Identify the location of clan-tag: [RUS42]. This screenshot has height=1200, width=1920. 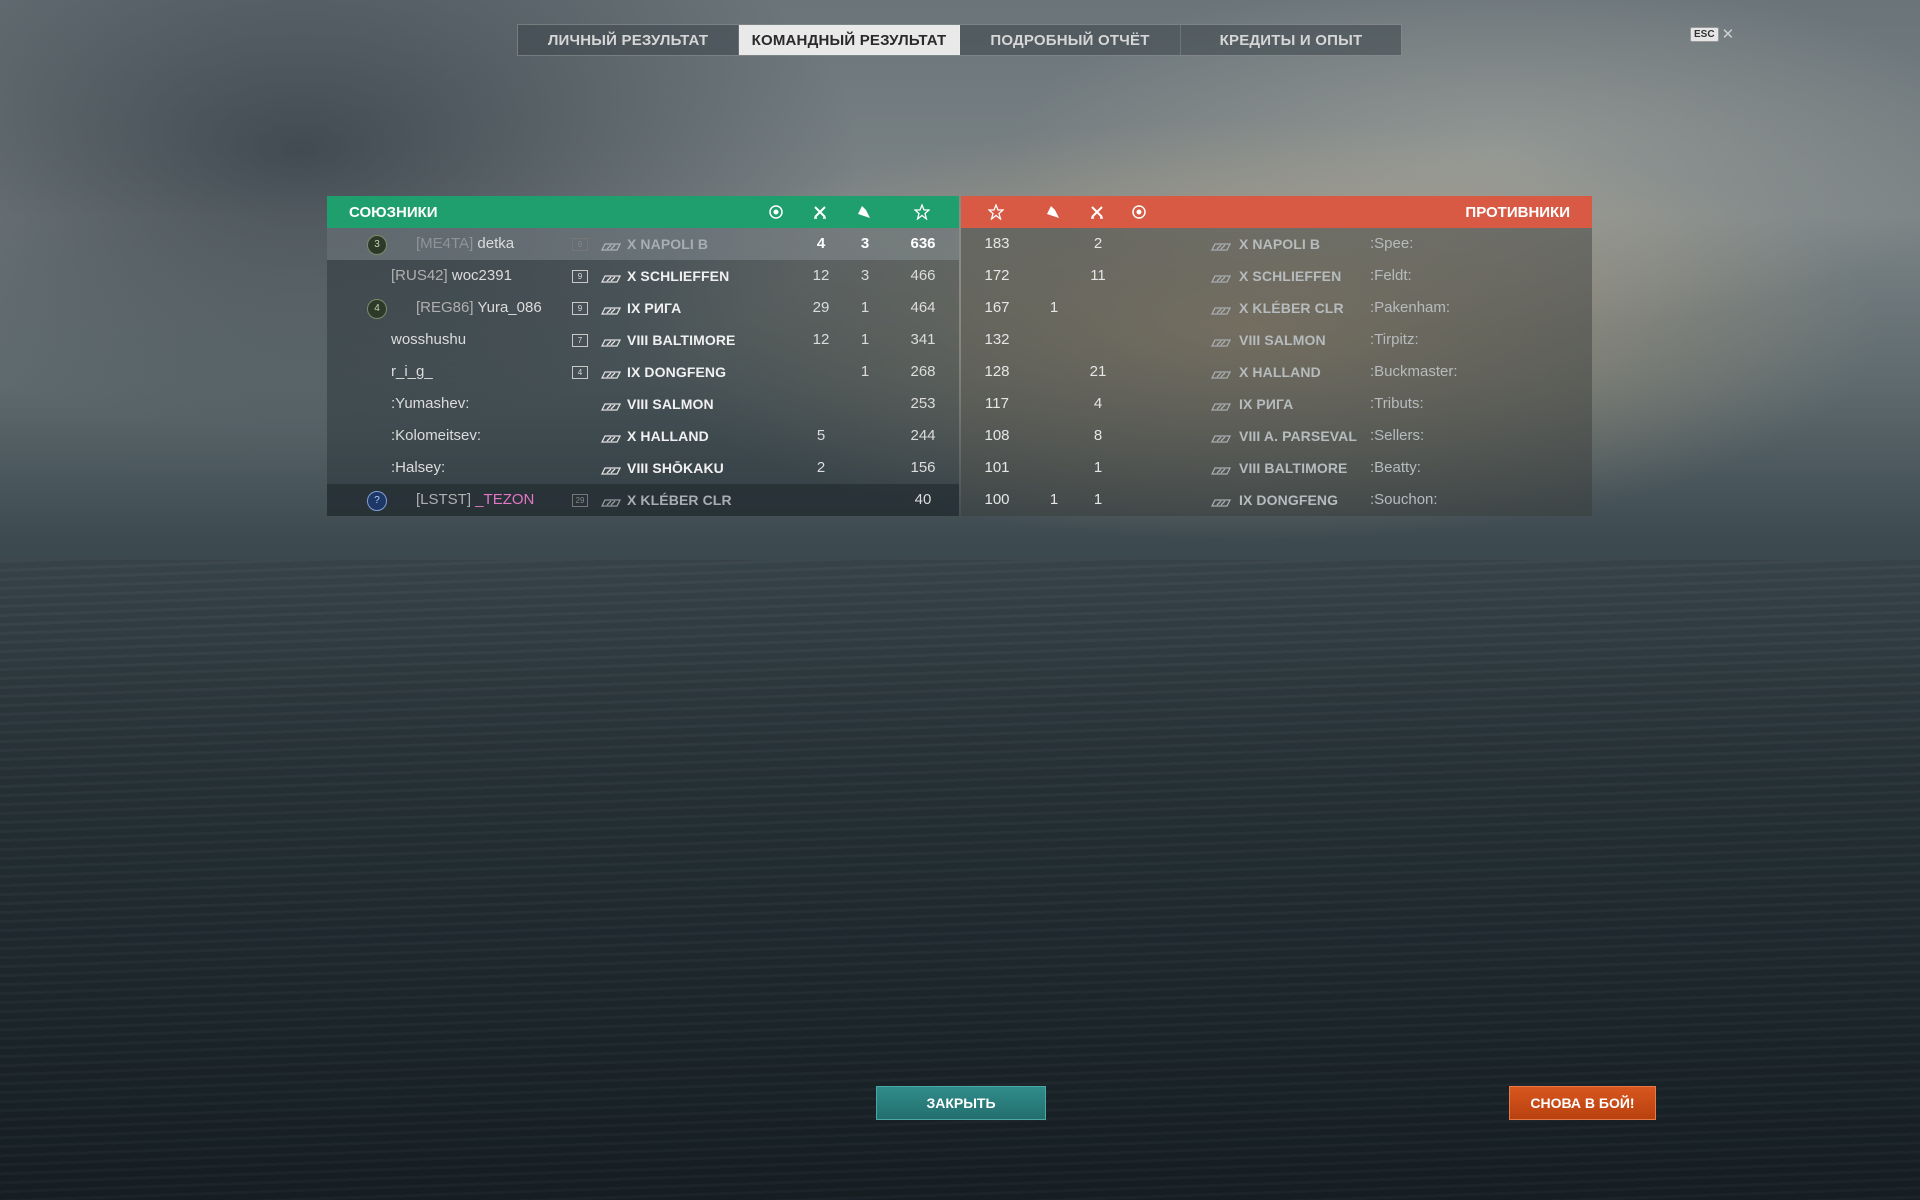
(419, 275).